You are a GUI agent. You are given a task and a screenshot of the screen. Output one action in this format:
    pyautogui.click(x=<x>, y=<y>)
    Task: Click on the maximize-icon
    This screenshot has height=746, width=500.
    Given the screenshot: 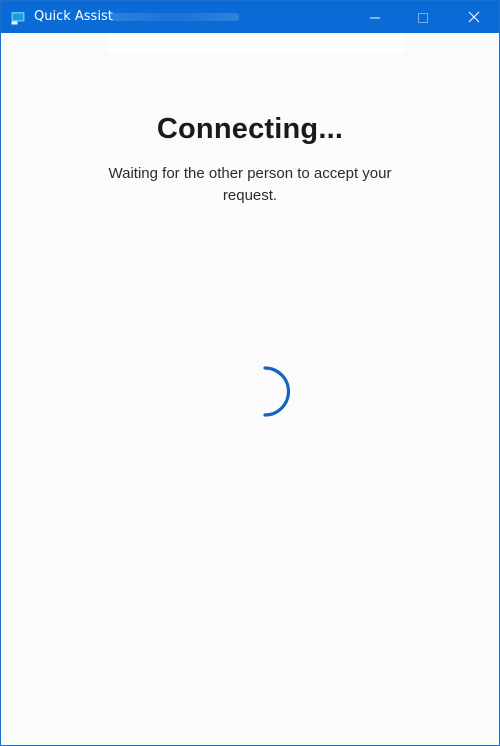 What is the action you would take?
    pyautogui.click(x=423, y=17)
    